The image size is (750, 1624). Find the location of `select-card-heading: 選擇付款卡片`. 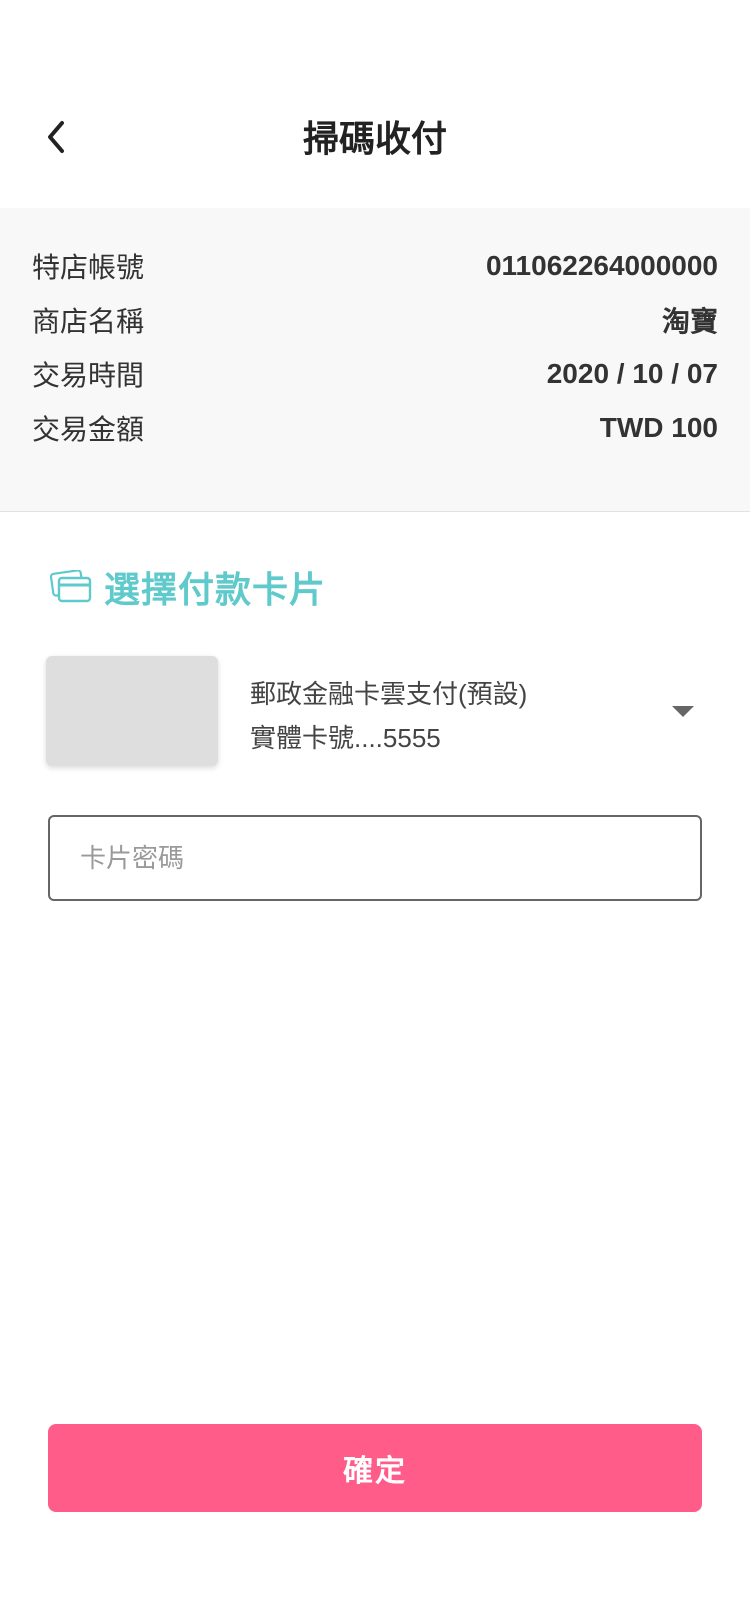

select-card-heading: 選擇付款卡片 is located at coordinates (188, 587).